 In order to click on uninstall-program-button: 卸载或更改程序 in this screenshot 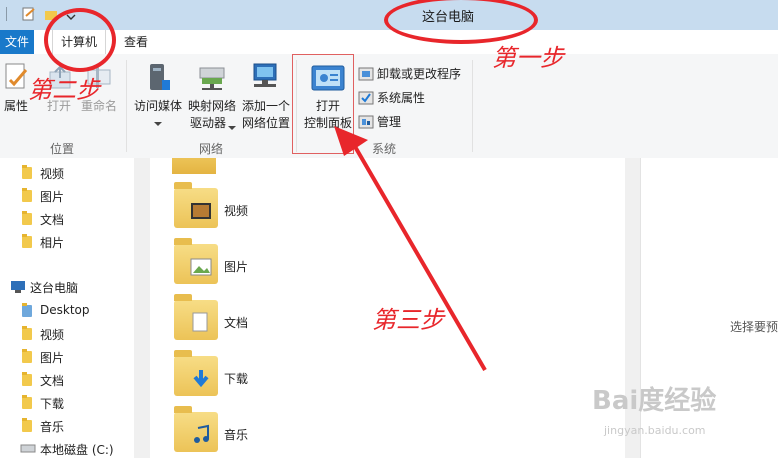, I will do `click(413, 74)`.